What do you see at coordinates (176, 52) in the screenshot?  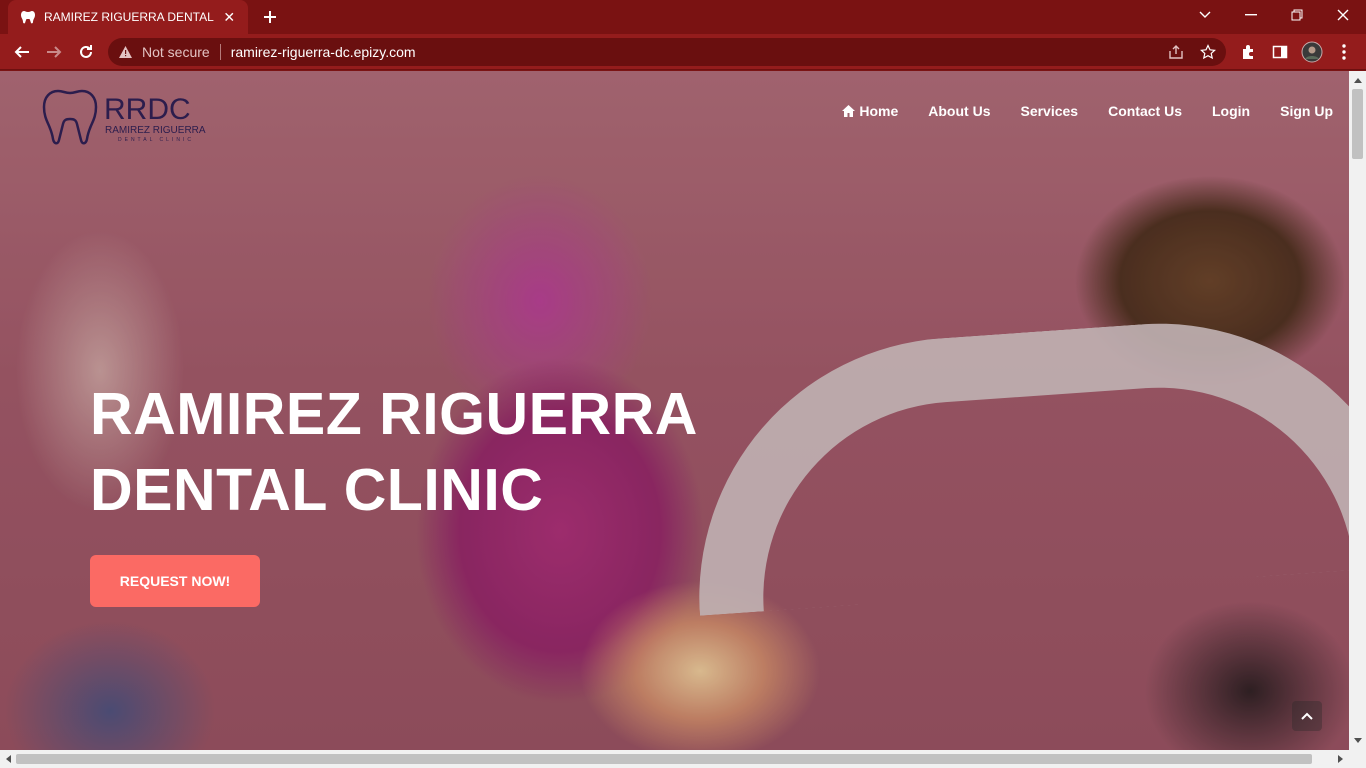 I see `security-label: Not secure` at bounding box center [176, 52].